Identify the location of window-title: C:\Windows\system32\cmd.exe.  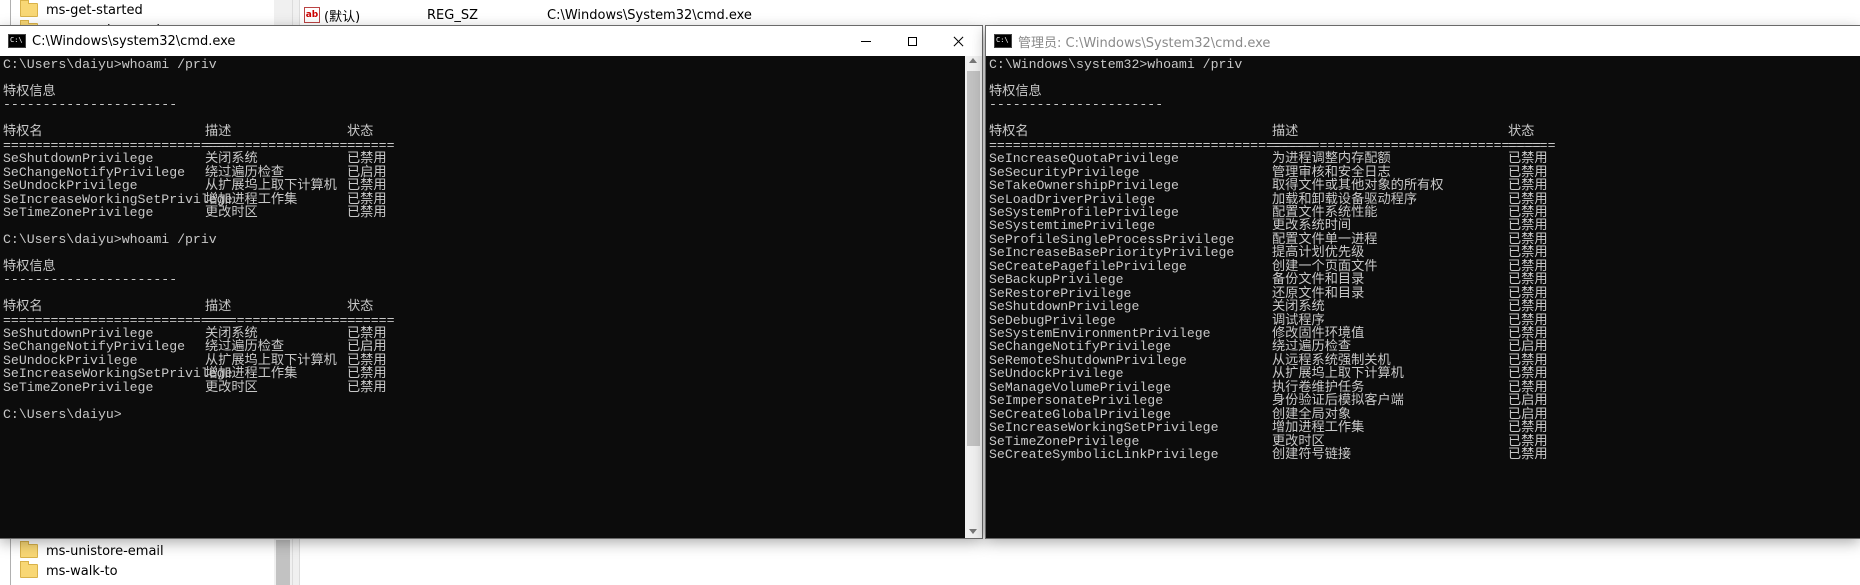
(134, 41).